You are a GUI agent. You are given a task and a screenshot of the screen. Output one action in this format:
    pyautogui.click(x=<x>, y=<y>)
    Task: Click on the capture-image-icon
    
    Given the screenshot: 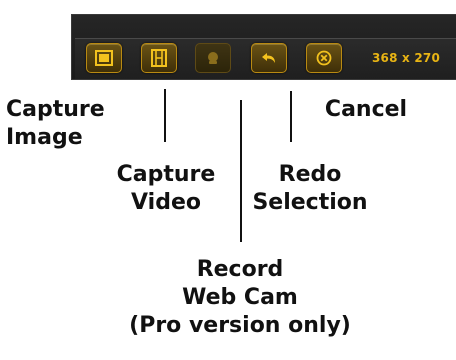 What is the action you would take?
    pyautogui.click(x=104, y=58)
    